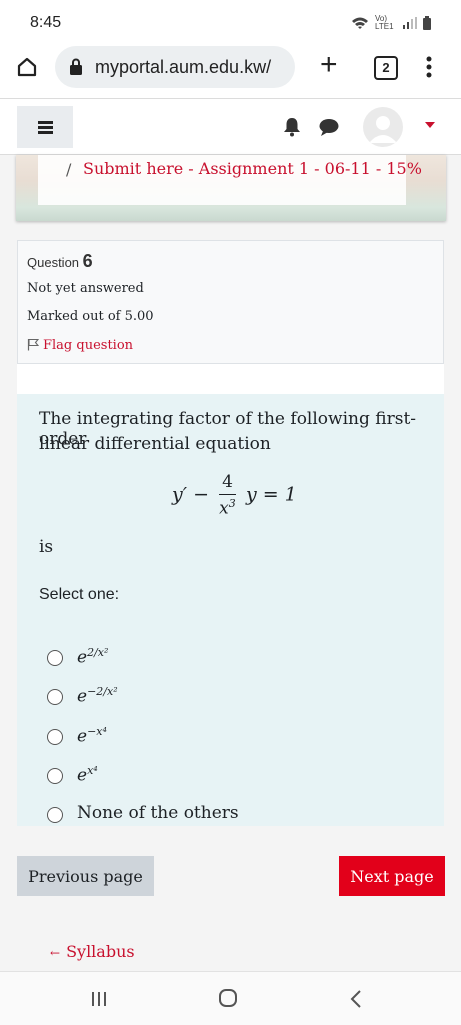  What do you see at coordinates (100, 951) in the screenshot?
I see `syllabus-link-text: Syllabus` at bounding box center [100, 951].